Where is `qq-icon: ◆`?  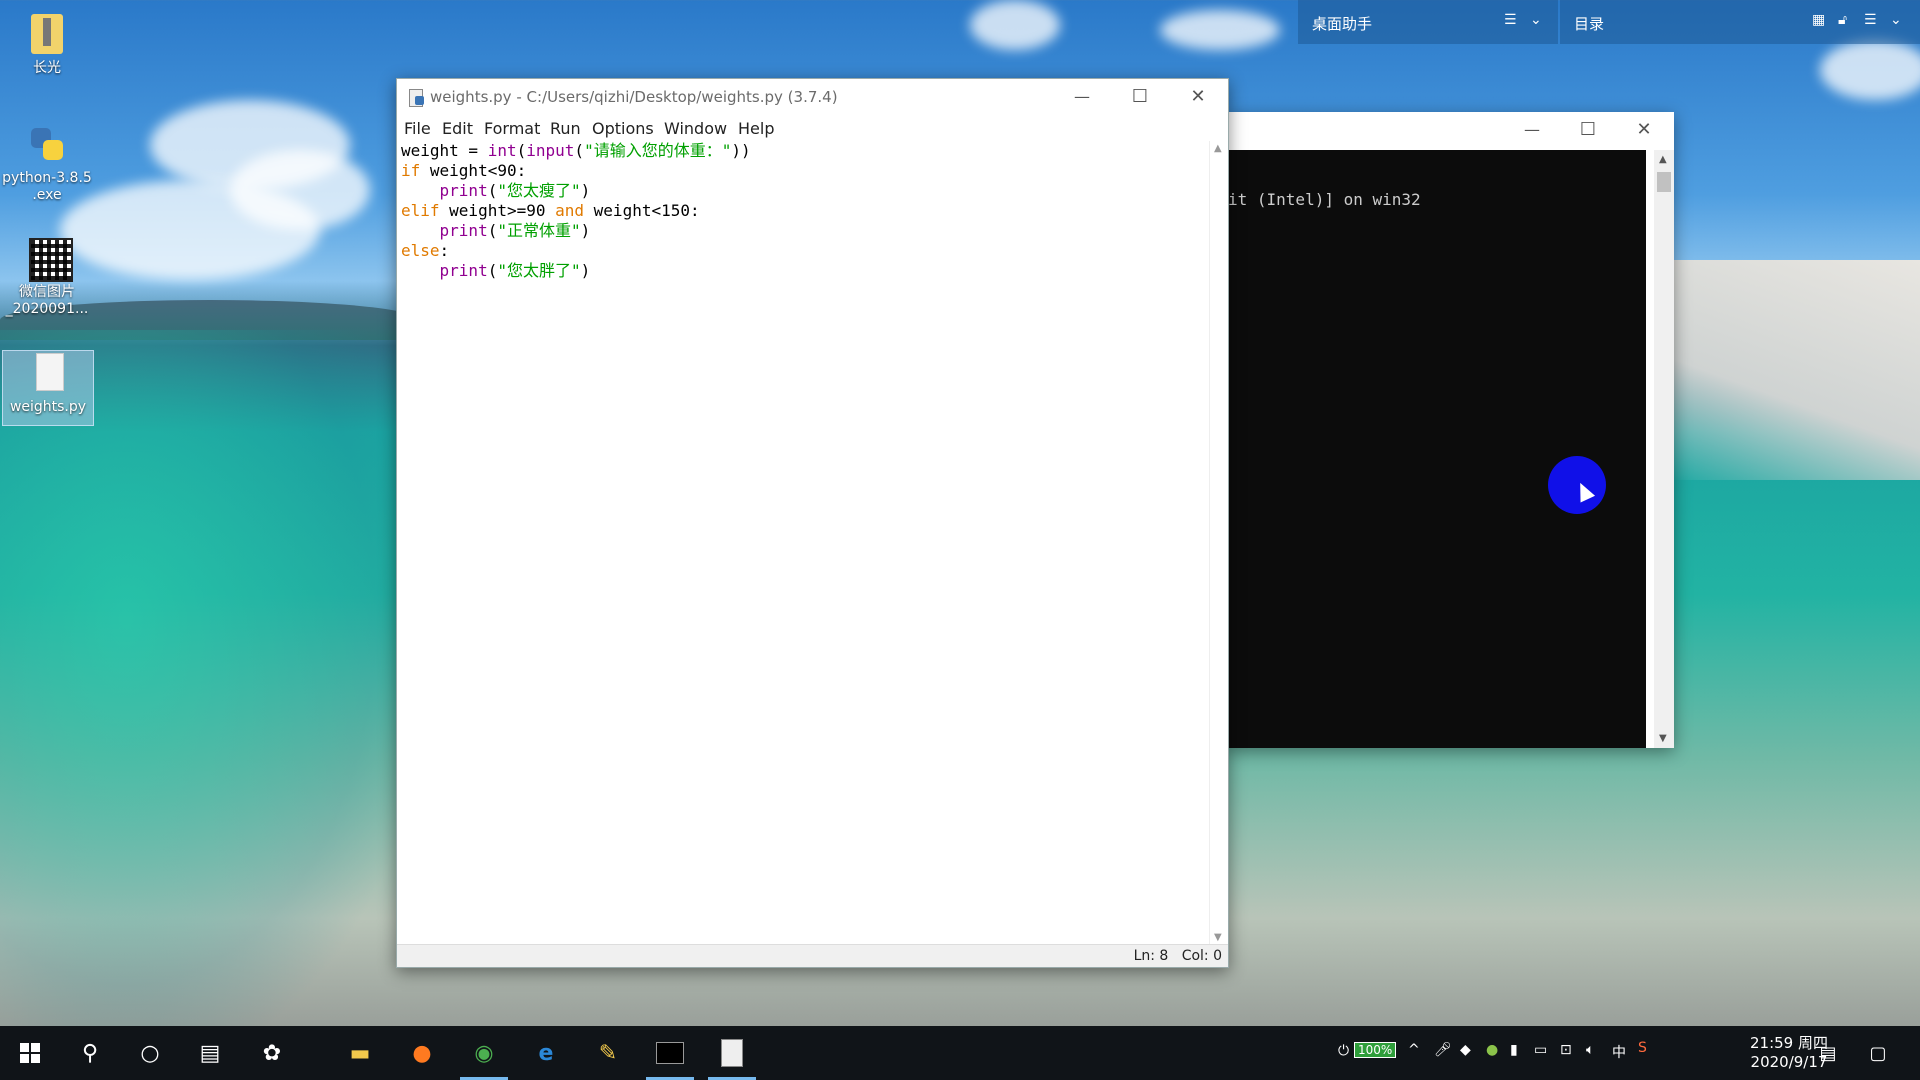 qq-icon: ◆ is located at coordinates (1465, 1050).